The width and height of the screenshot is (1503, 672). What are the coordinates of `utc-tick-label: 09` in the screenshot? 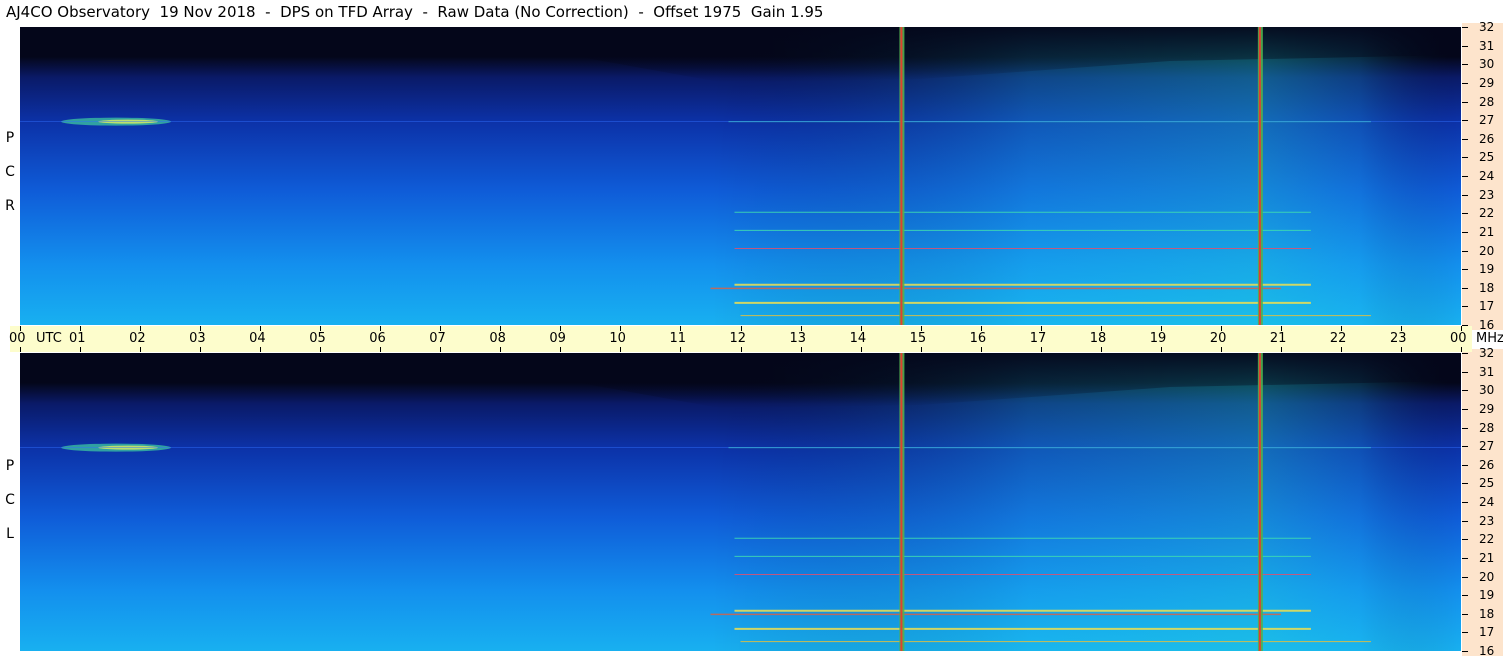 It's located at (557, 338).